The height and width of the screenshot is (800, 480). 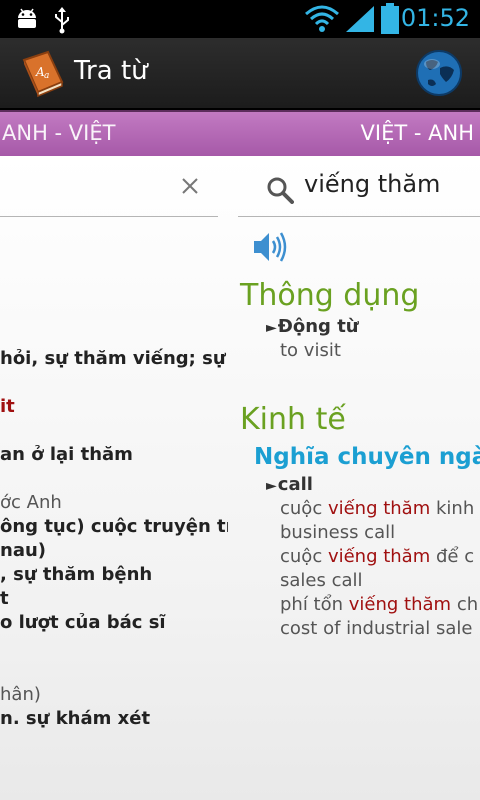 What do you see at coordinates (75, 718) in the screenshot?
I see `definition-line: n. sự khám xét` at bounding box center [75, 718].